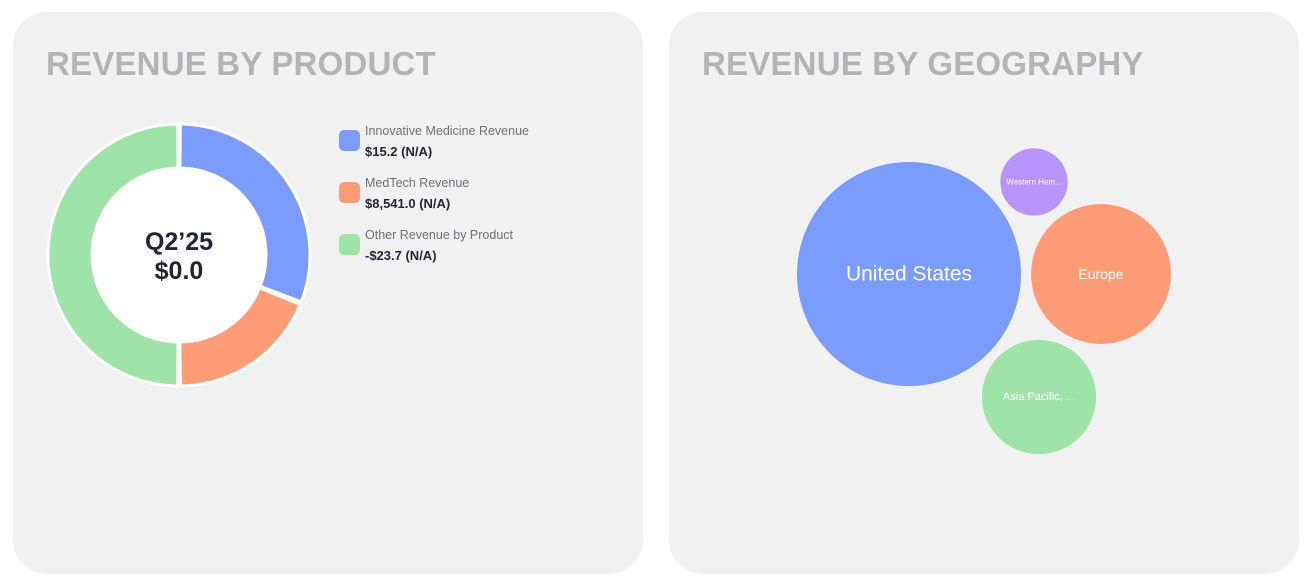 The width and height of the screenshot is (1314, 586). I want to click on bubble-label-1: Europe, so click(1100, 274).